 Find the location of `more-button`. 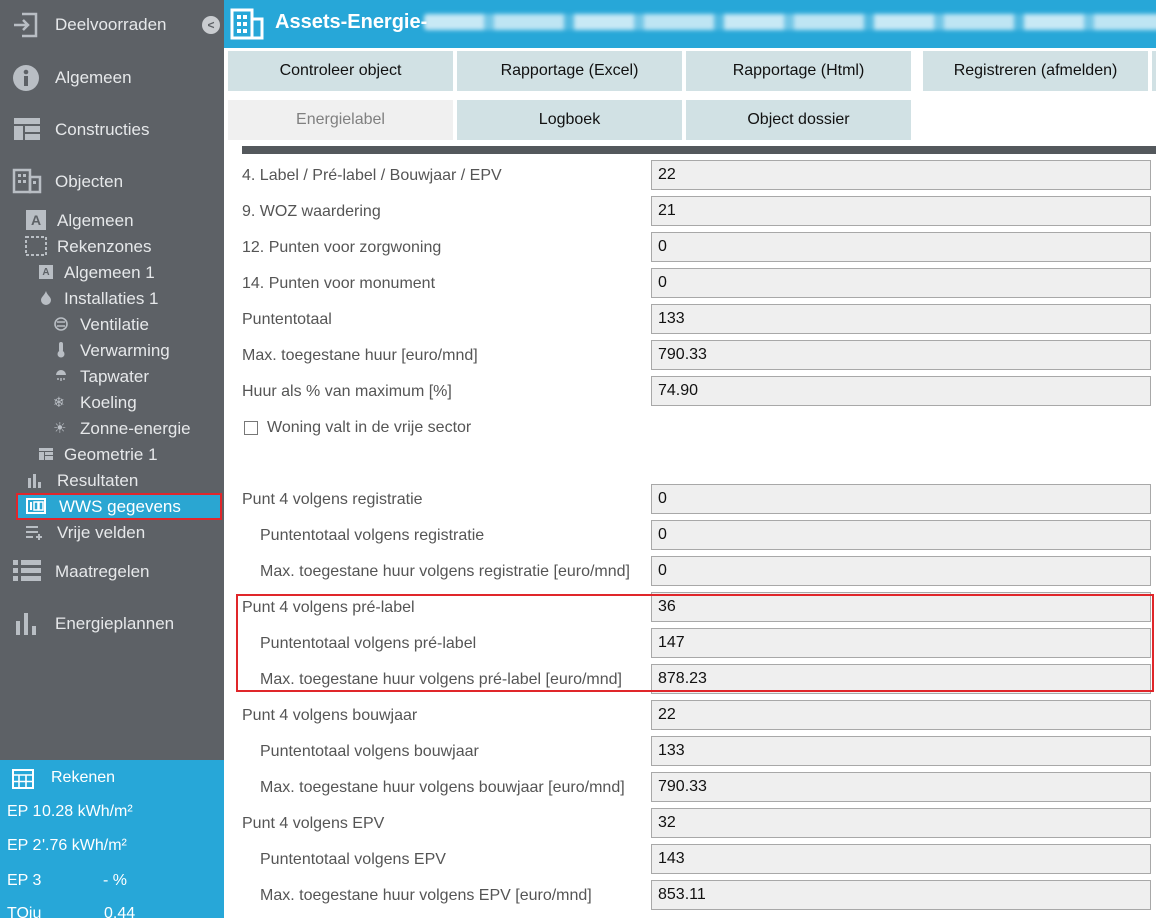

more-button is located at coordinates (1154, 71).